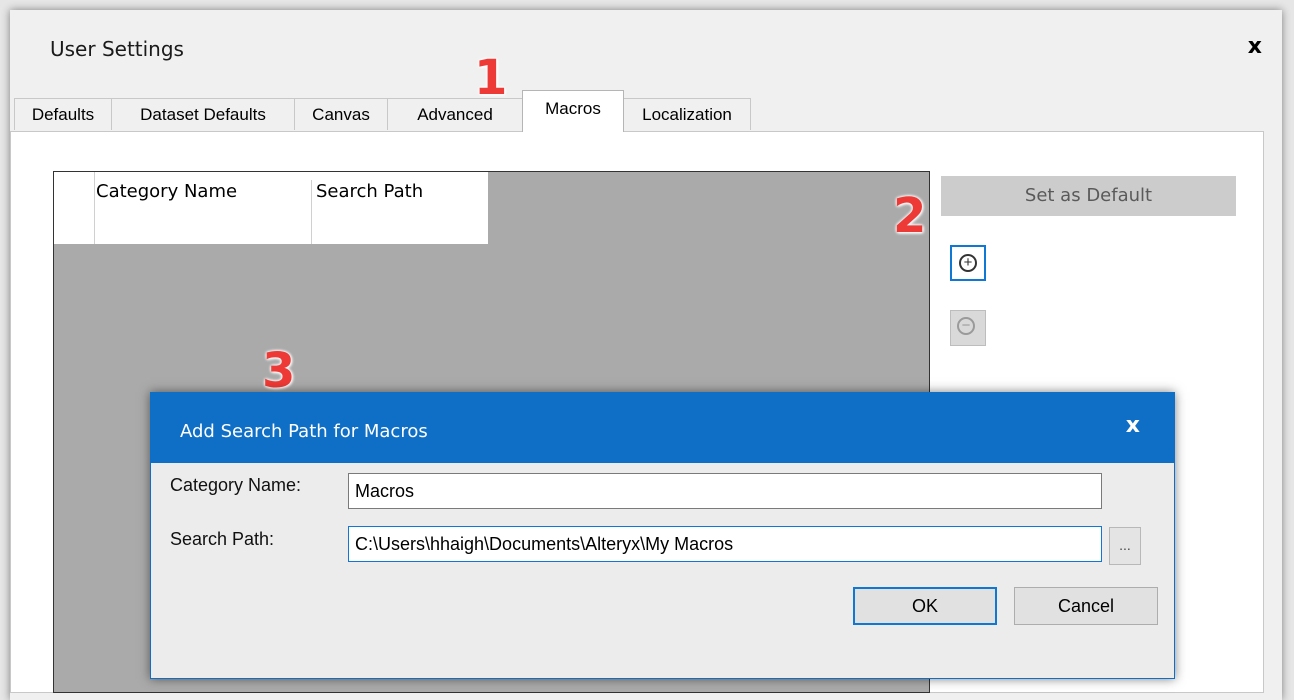  What do you see at coordinates (222, 539) in the screenshot?
I see `search-path-label: Search Path:` at bounding box center [222, 539].